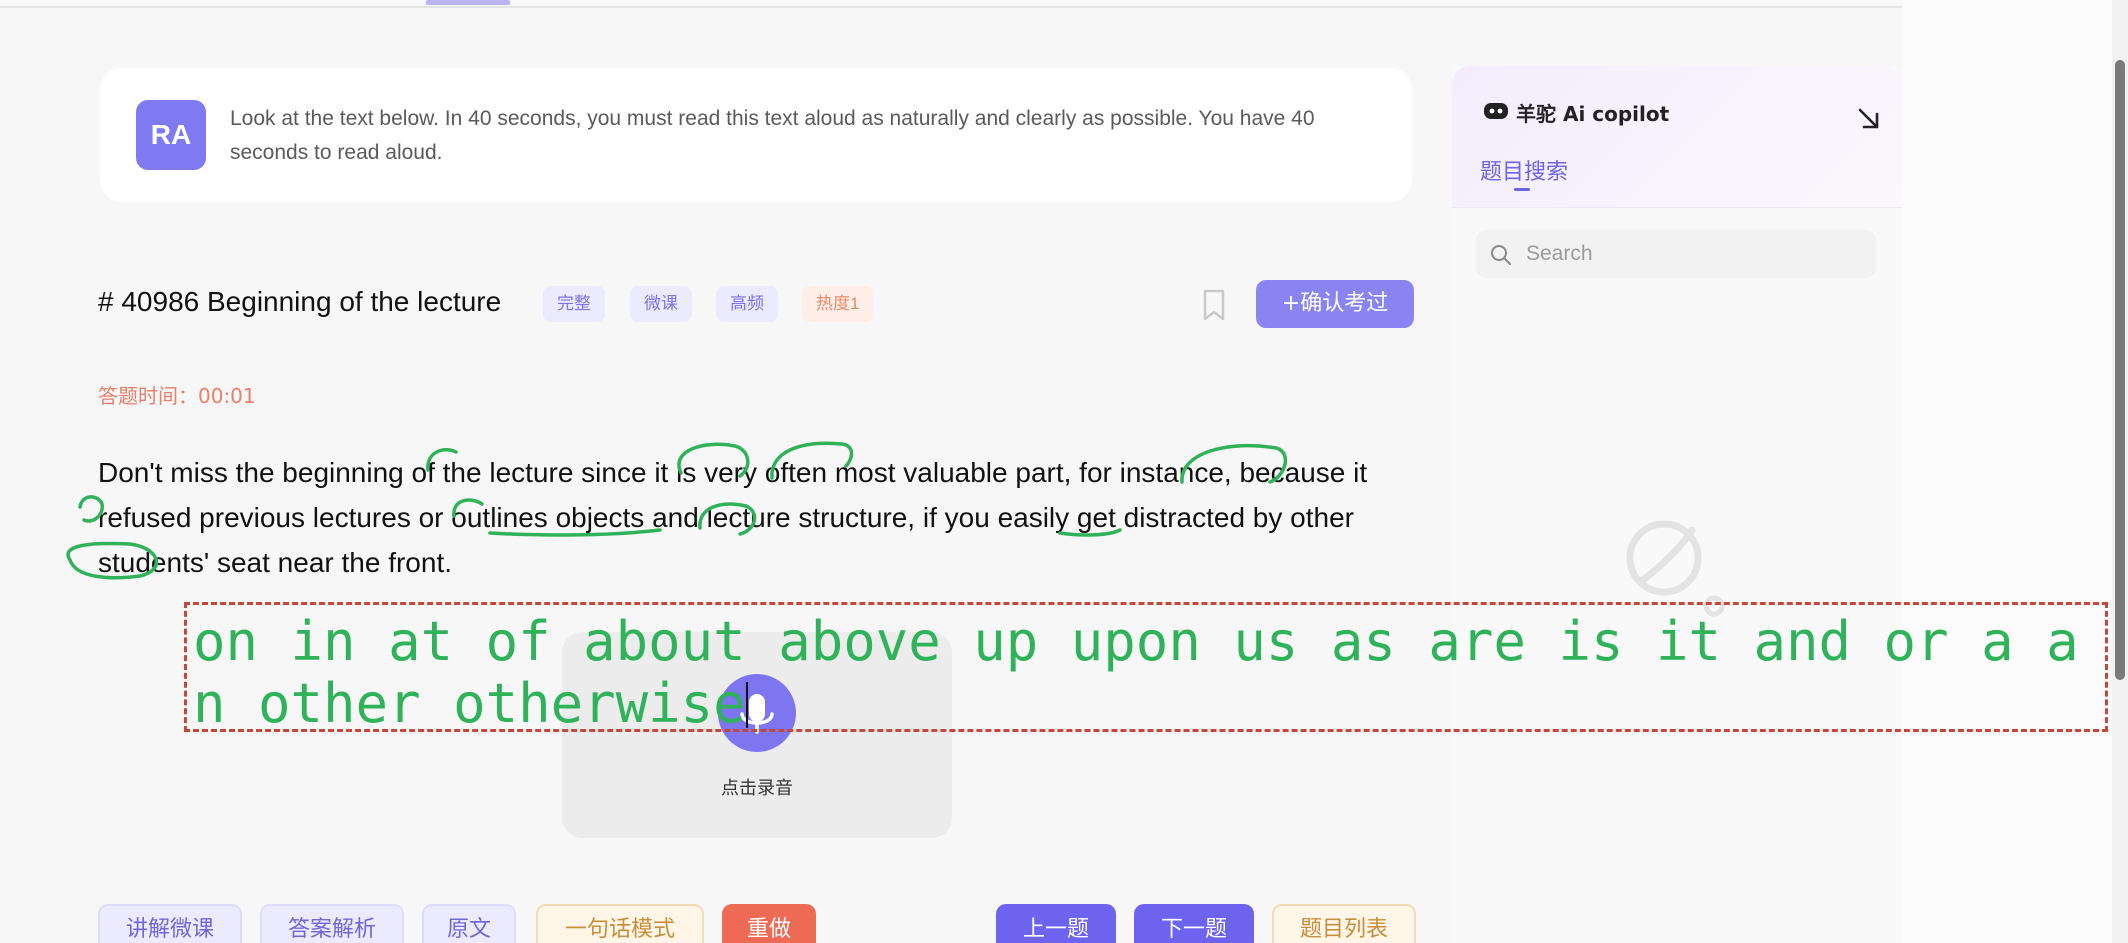 The image size is (2128, 943). Describe the element at coordinates (2120, 370) in the screenshot. I see `scrollbar-thumb` at that location.